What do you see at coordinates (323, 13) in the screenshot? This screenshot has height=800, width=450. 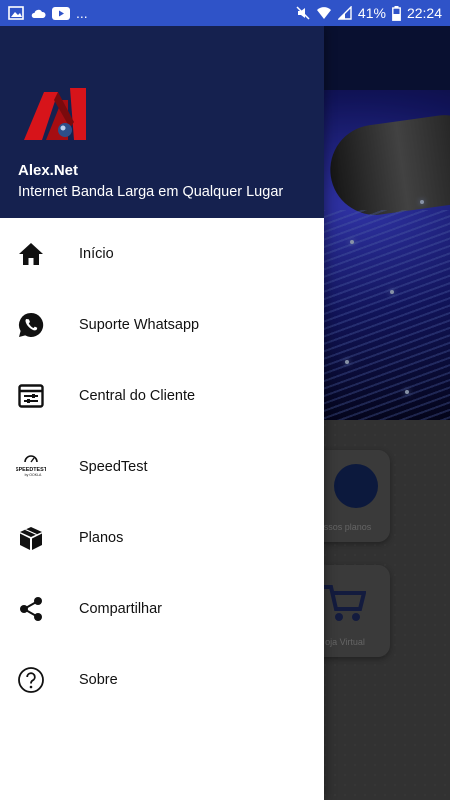 I see `wifi-icon` at bounding box center [323, 13].